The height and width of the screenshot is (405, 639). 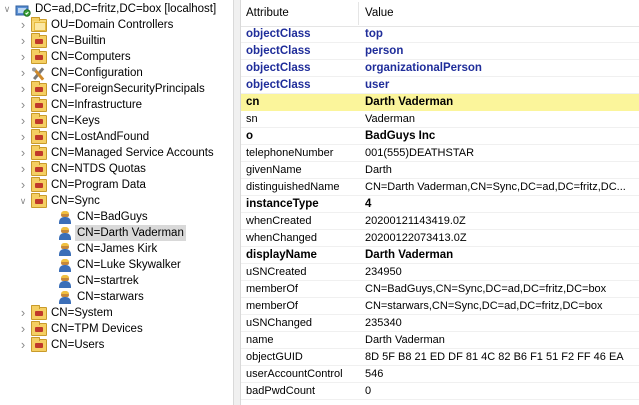 I want to click on attribute-name: whenCreated, so click(x=279, y=221).